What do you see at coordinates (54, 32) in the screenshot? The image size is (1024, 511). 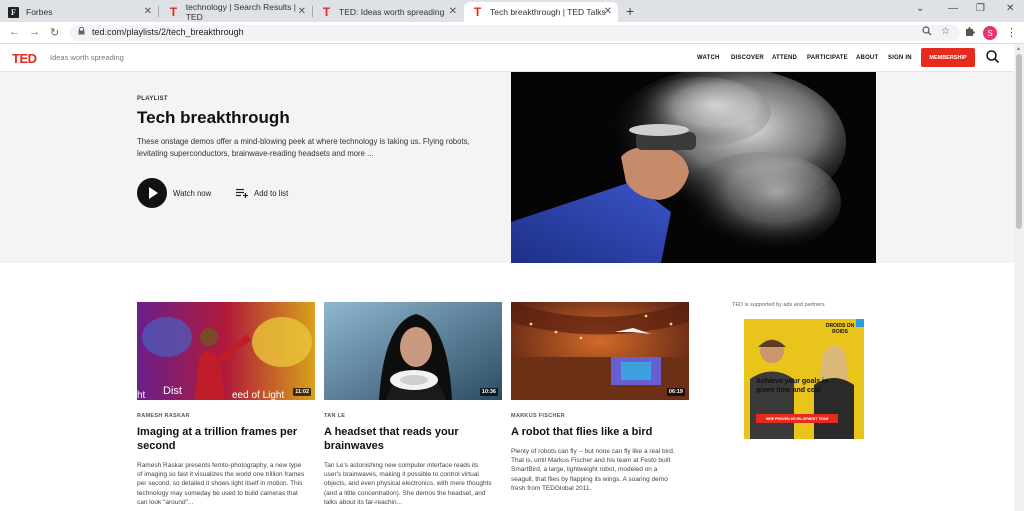 I see `reload-icon: ↻` at bounding box center [54, 32].